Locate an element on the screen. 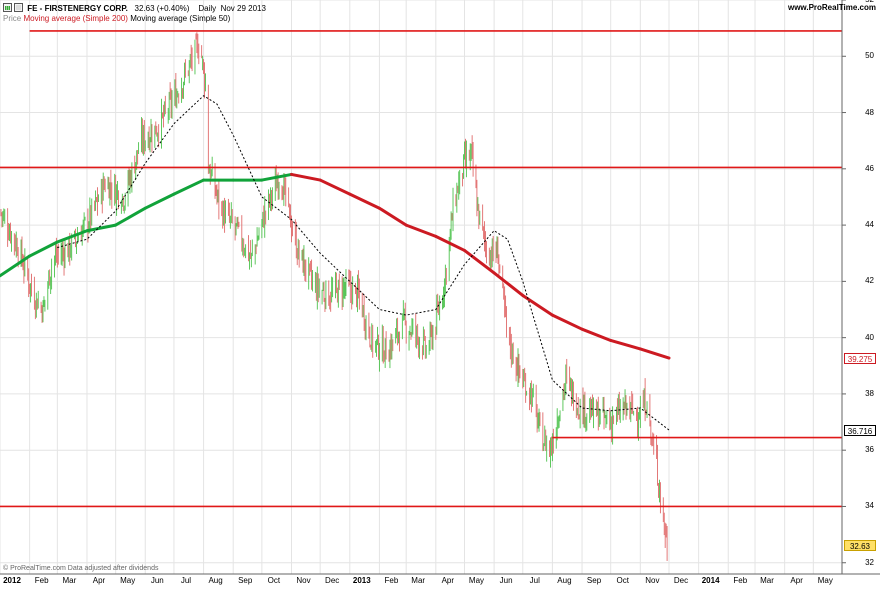  ma200-value-label: 39.275 is located at coordinates (860, 359).